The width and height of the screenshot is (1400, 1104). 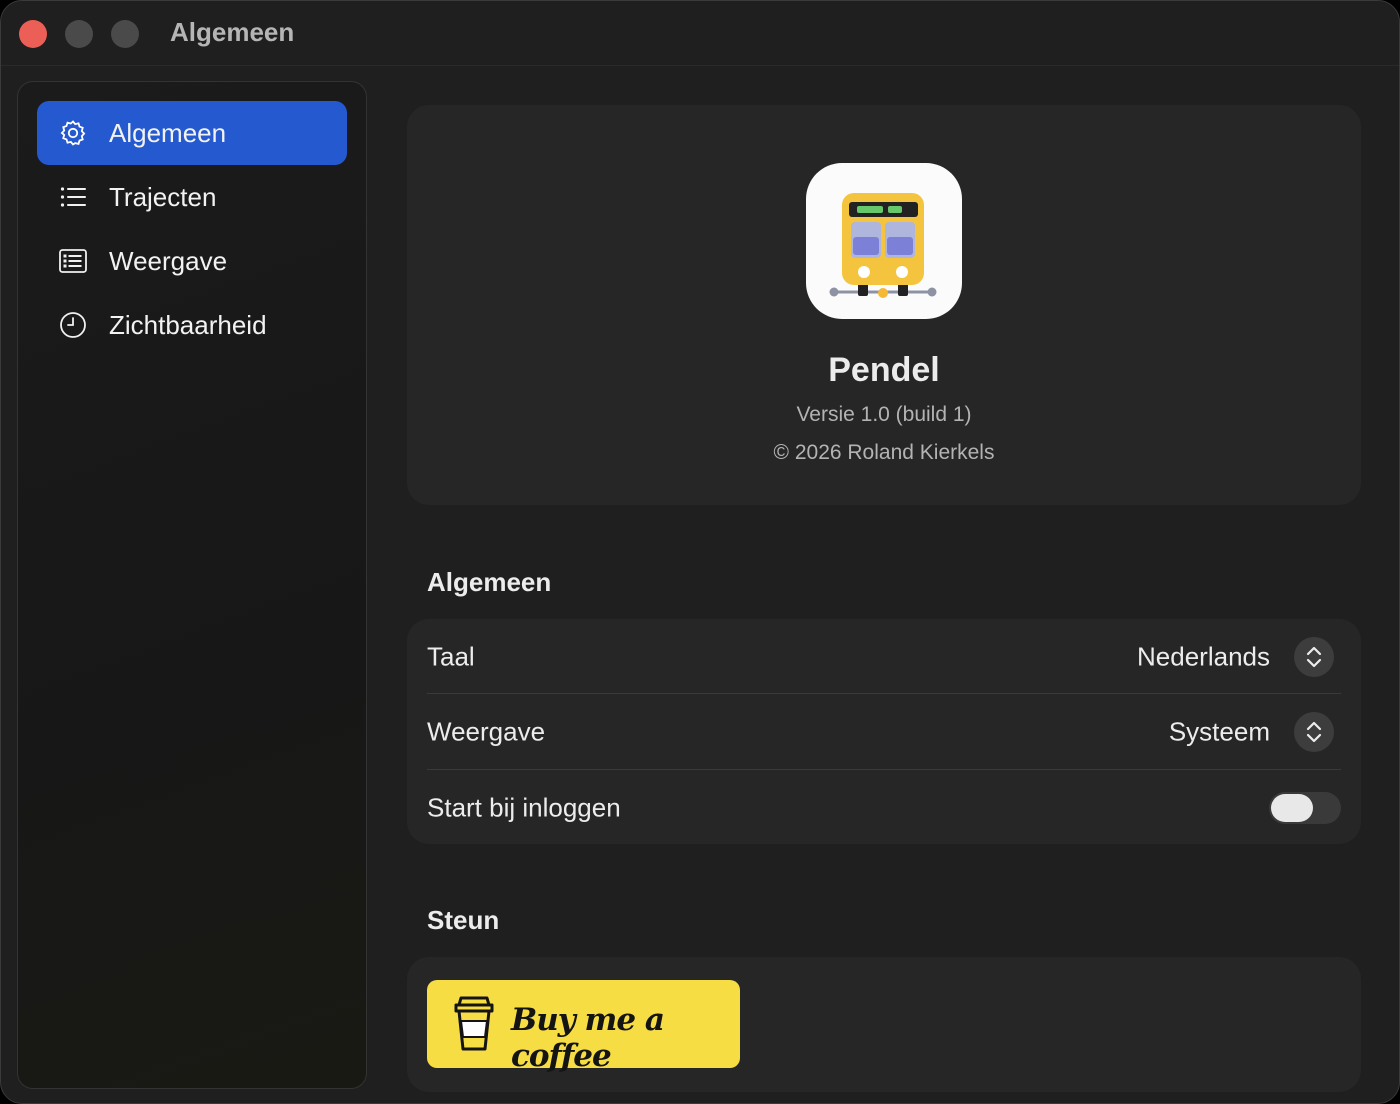 What do you see at coordinates (884, 370) in the screenshot?
I see `app-name: Pendel` at bounding box center [884, 370].